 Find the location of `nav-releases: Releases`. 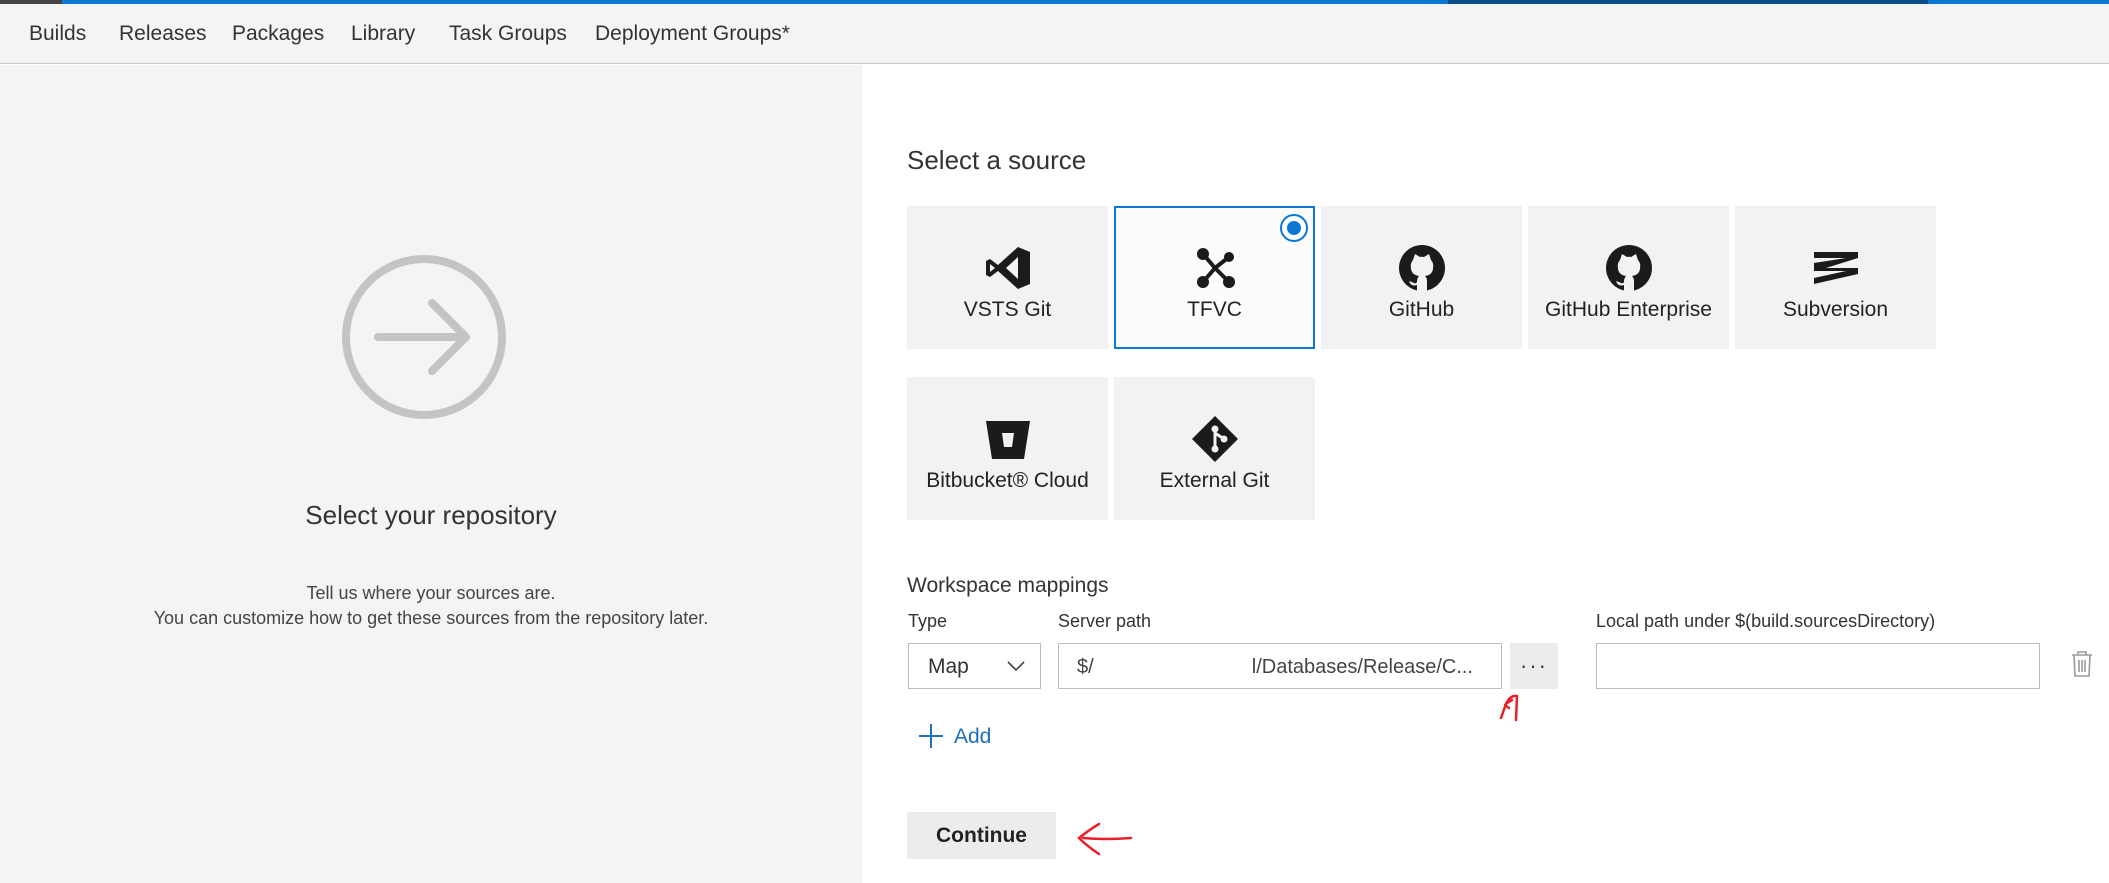

nav-releases: Releases is located at coordinates (163, 34).